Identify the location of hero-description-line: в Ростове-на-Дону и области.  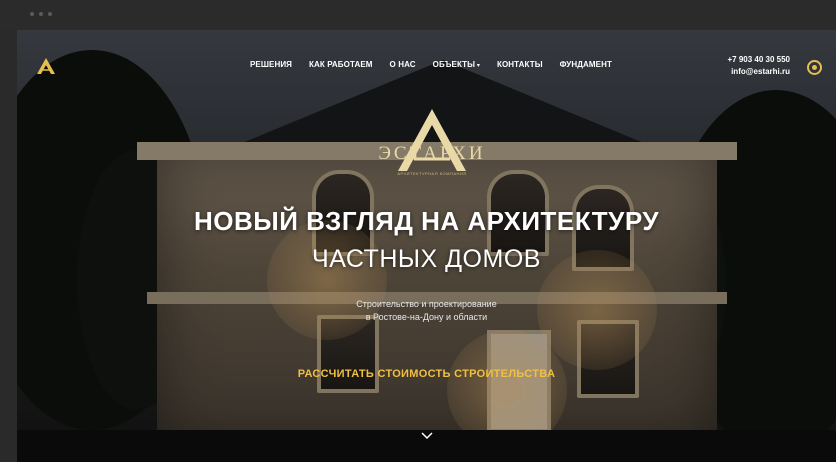
(426, 317).